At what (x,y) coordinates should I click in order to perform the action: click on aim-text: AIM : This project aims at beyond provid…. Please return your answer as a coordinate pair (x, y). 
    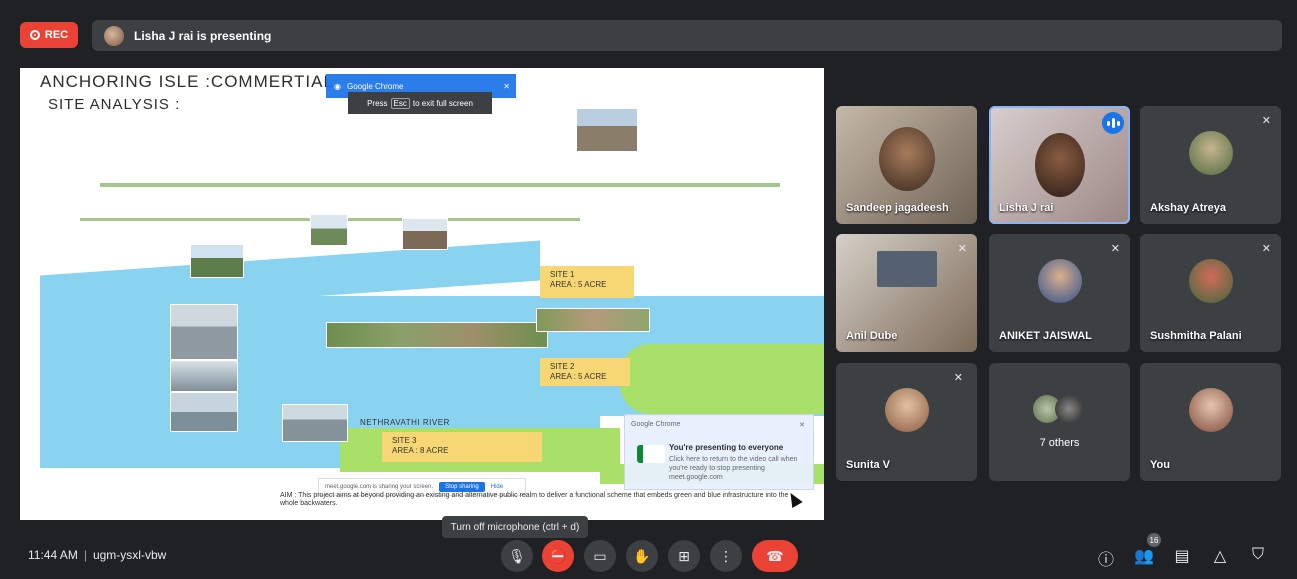
    Looking at the image, I should click on (534, 499).